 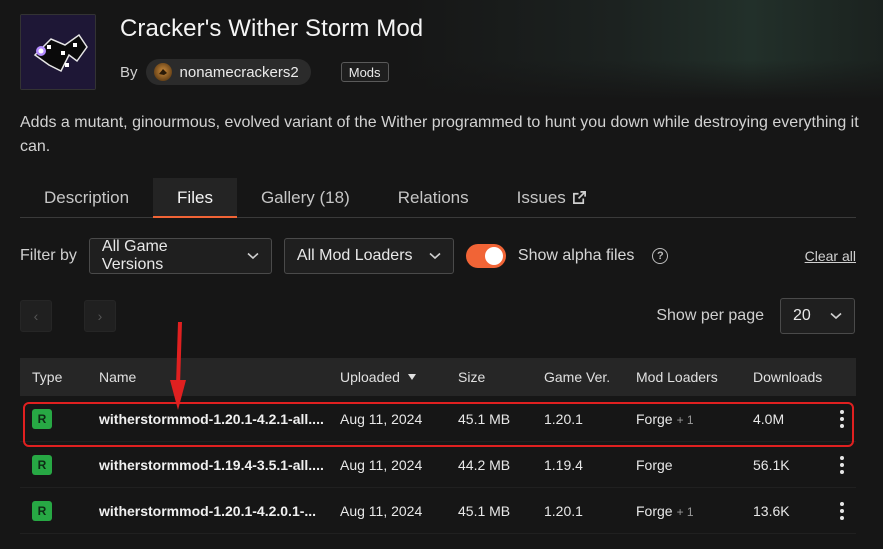 What do you see at coordinates (802, 315) in the screenshot?
I see `per-page-value: 20` at bounding box center [802, 315].